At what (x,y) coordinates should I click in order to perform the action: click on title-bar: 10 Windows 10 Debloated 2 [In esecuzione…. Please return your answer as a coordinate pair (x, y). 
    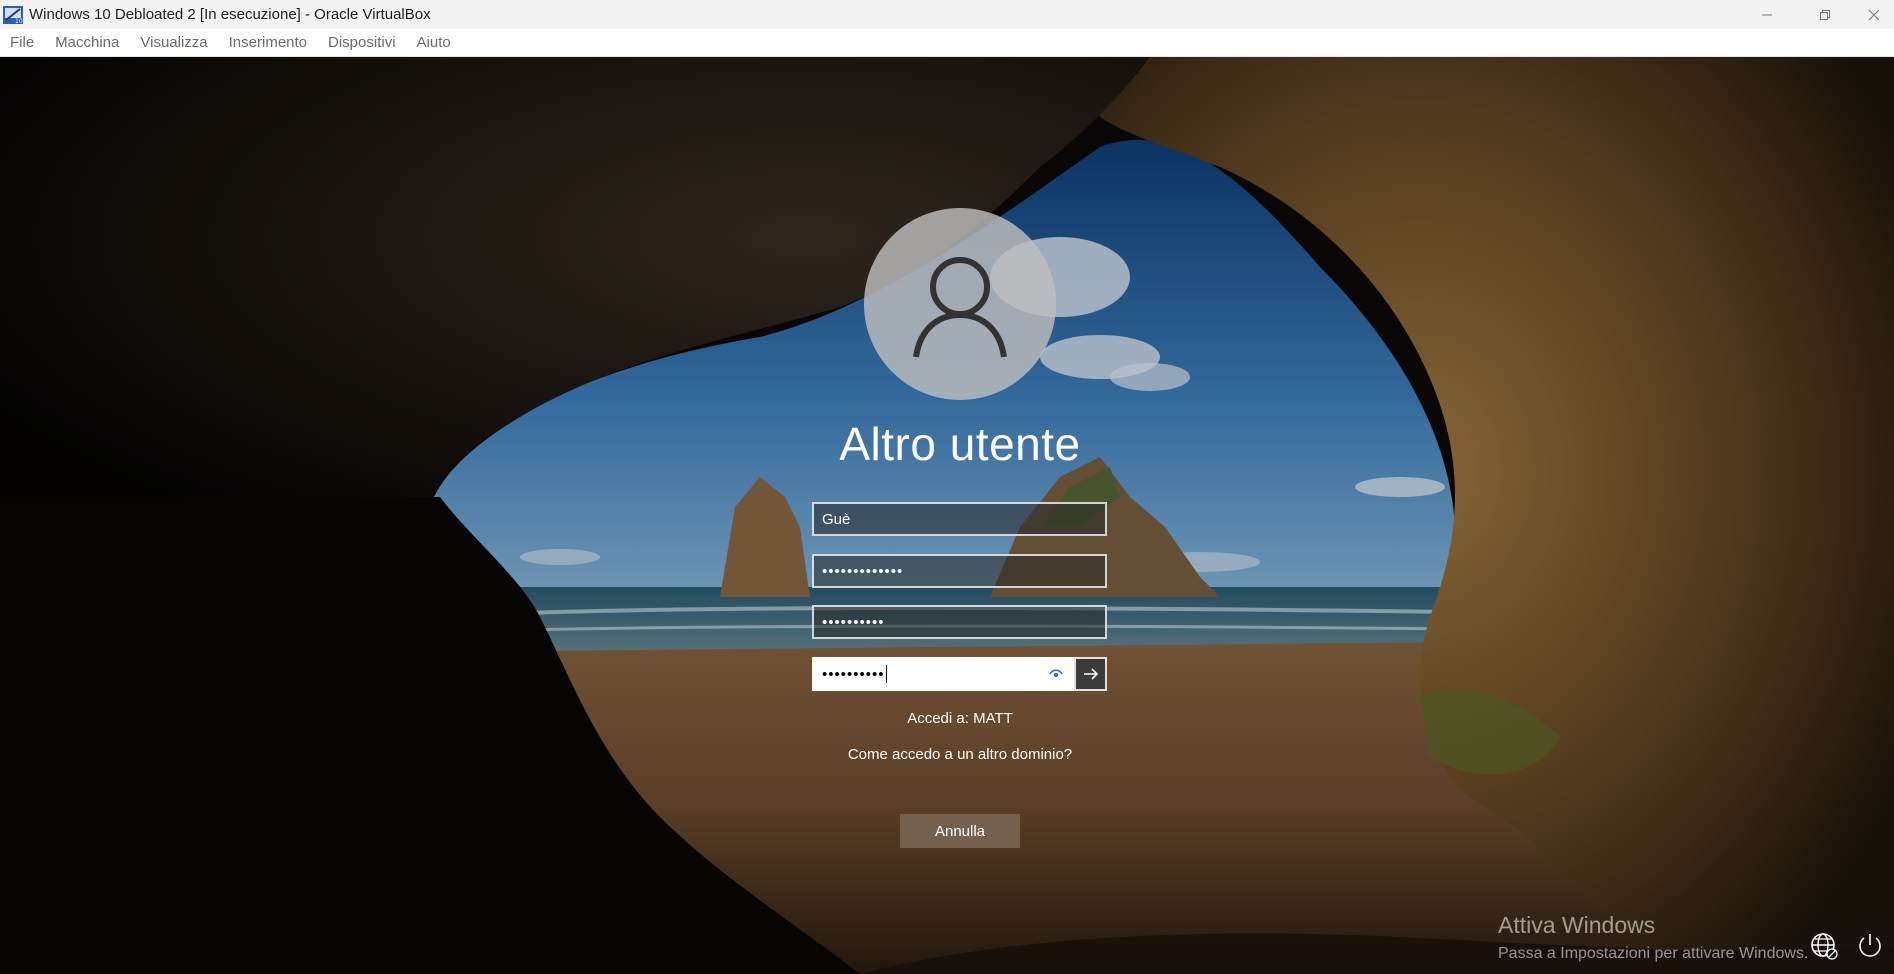
    Looking at the image, I should click on (947, 14).